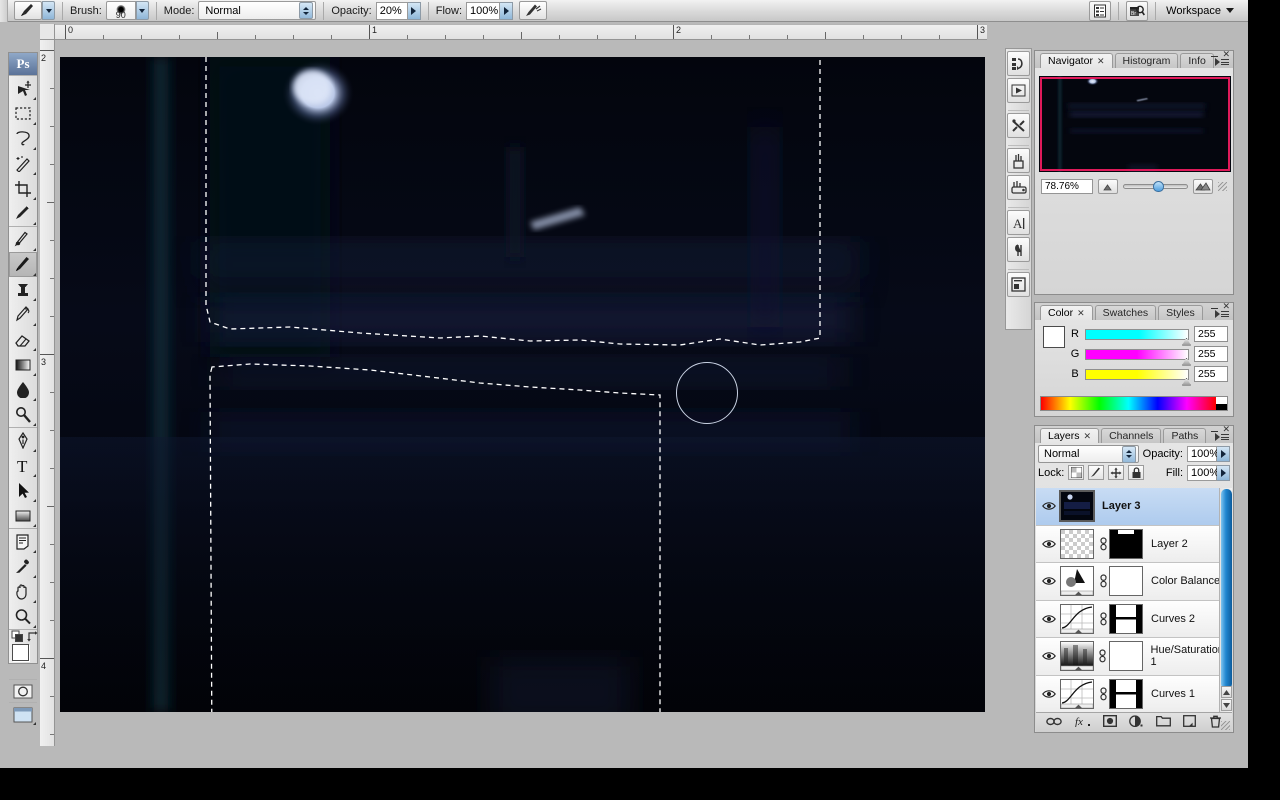 Image resolution: width=1280 pixels, height=800 pixels. What do you see at coordinates (1108, 186) in the screenshot?
I see `zoom-out-button` at bounding box center [1108, 186].